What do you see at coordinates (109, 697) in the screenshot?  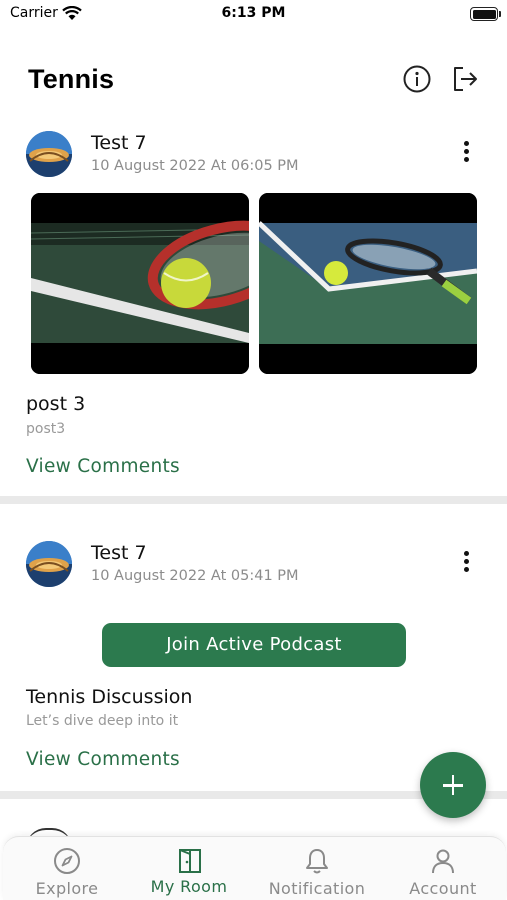 I see `post-title: Tennis Discussion` at bounding box center [109, 697].